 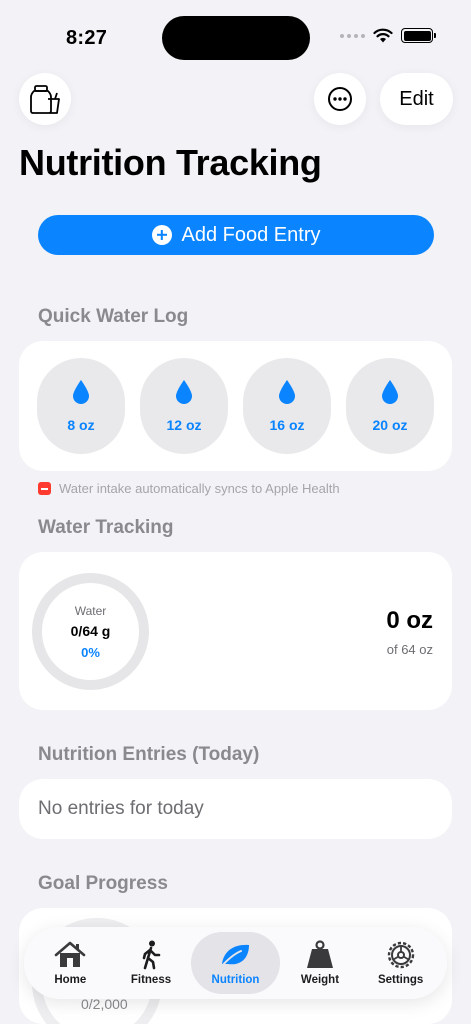 What do you see at coordinates (87, 38) in the screenshot?
I see `status-time: 8:27` at bounding box center [87, 38].